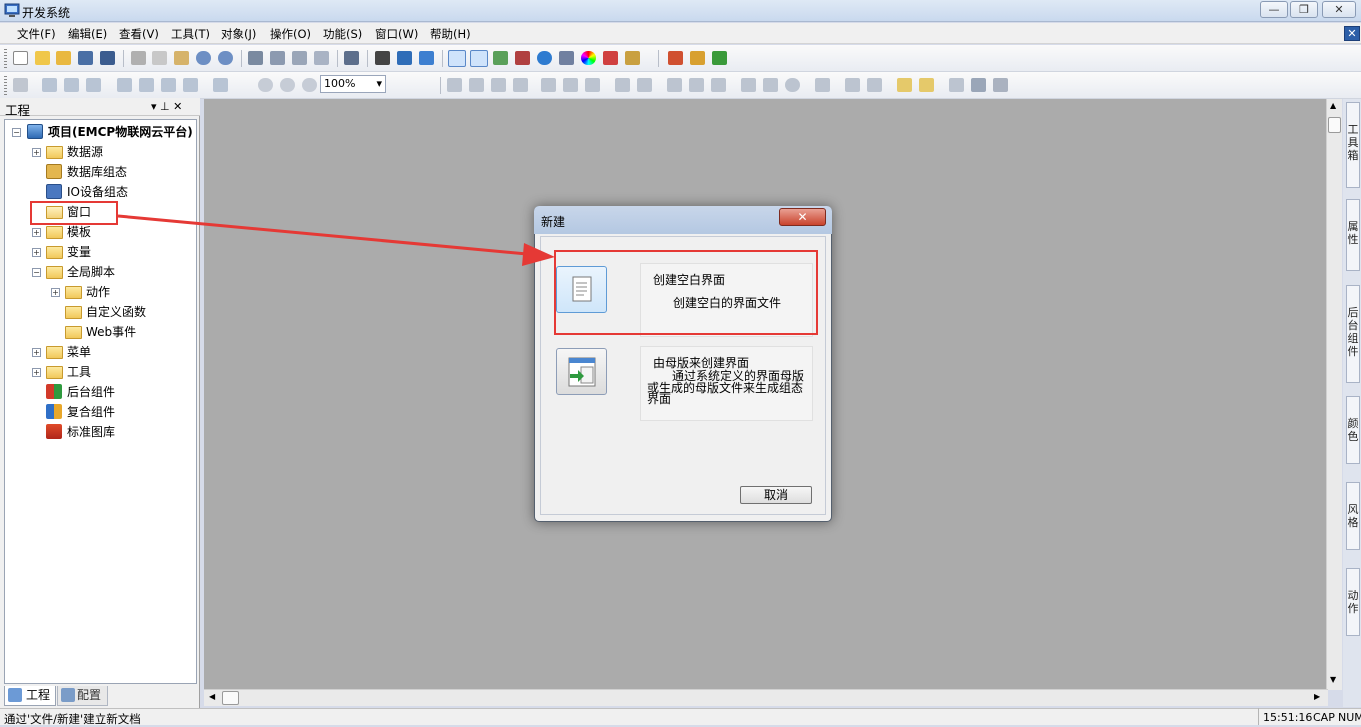  Describe the element at coordinates (5, 58) in the screenshot. I see `toolbar-grip` at that location.